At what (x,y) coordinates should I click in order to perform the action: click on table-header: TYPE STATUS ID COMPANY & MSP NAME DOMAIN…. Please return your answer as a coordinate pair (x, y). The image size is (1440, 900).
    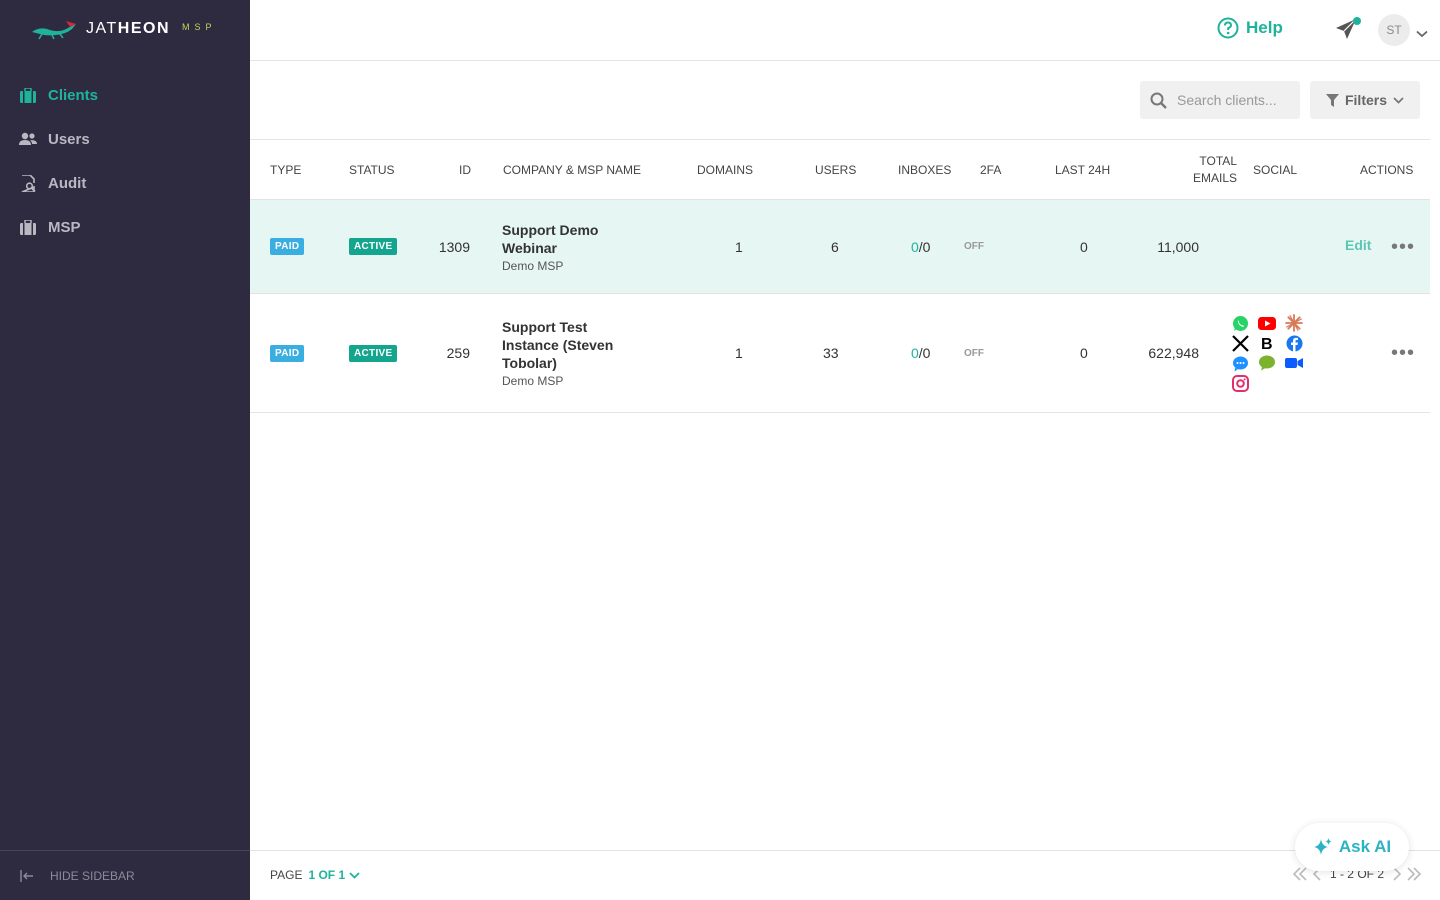
    Looking at the image, I should click on (840, 170).